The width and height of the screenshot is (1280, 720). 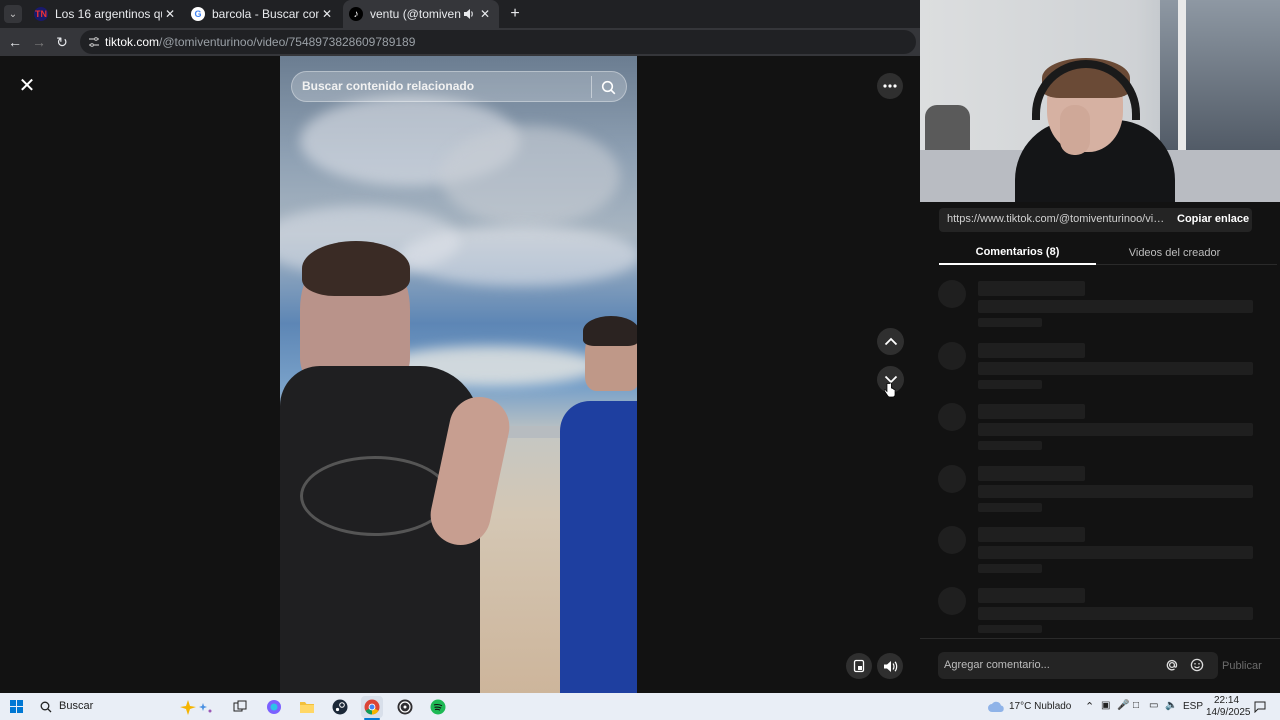 What do you see at coordinates (375, 496) in the screenshot?
I see `shirt-print` at bounding box center [375, 496].